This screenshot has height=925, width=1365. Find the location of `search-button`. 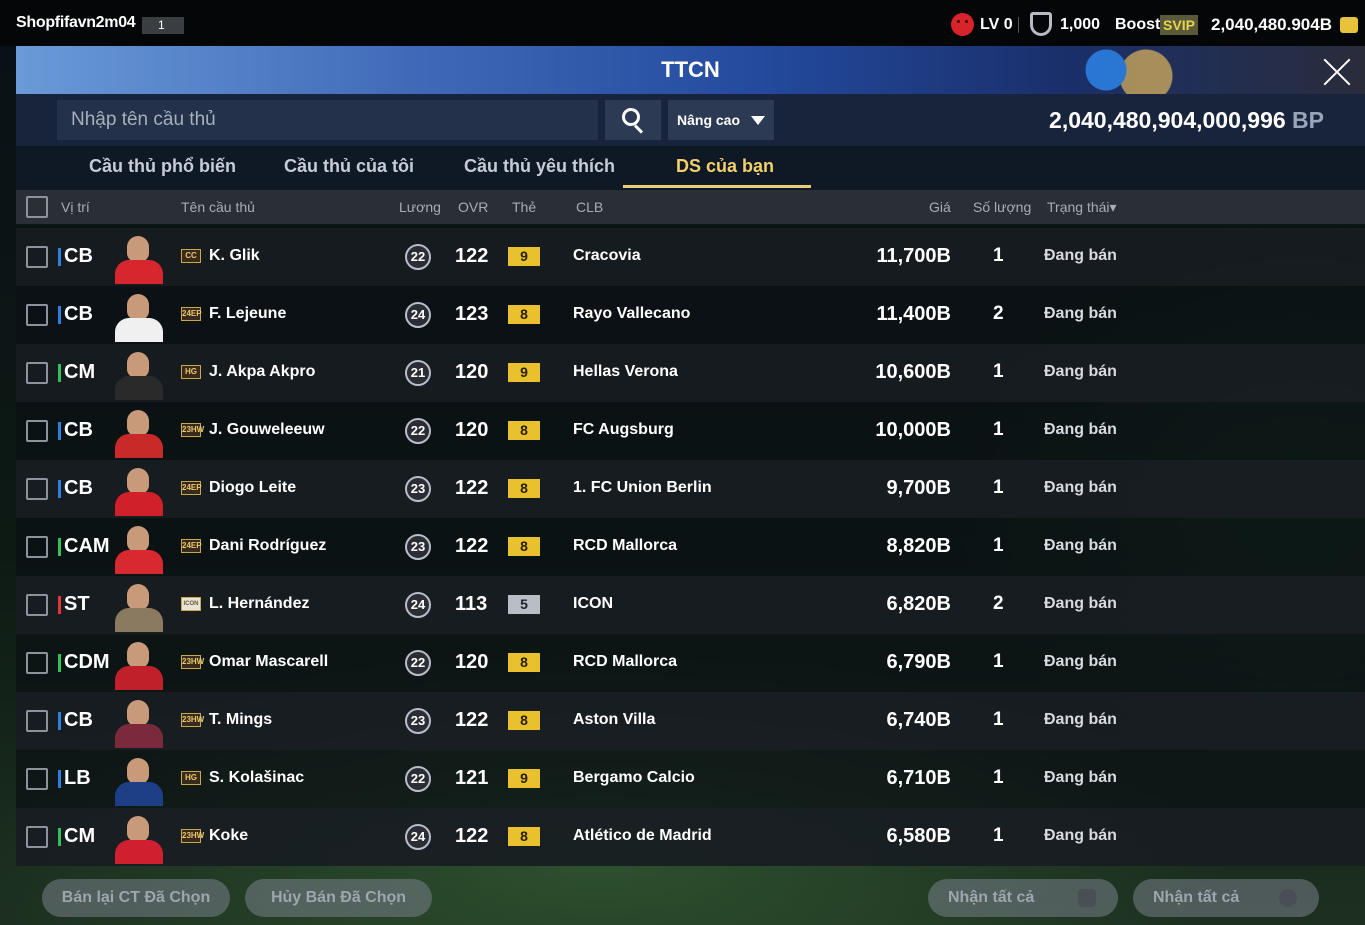

search-button is located at coordinates (633, 120).